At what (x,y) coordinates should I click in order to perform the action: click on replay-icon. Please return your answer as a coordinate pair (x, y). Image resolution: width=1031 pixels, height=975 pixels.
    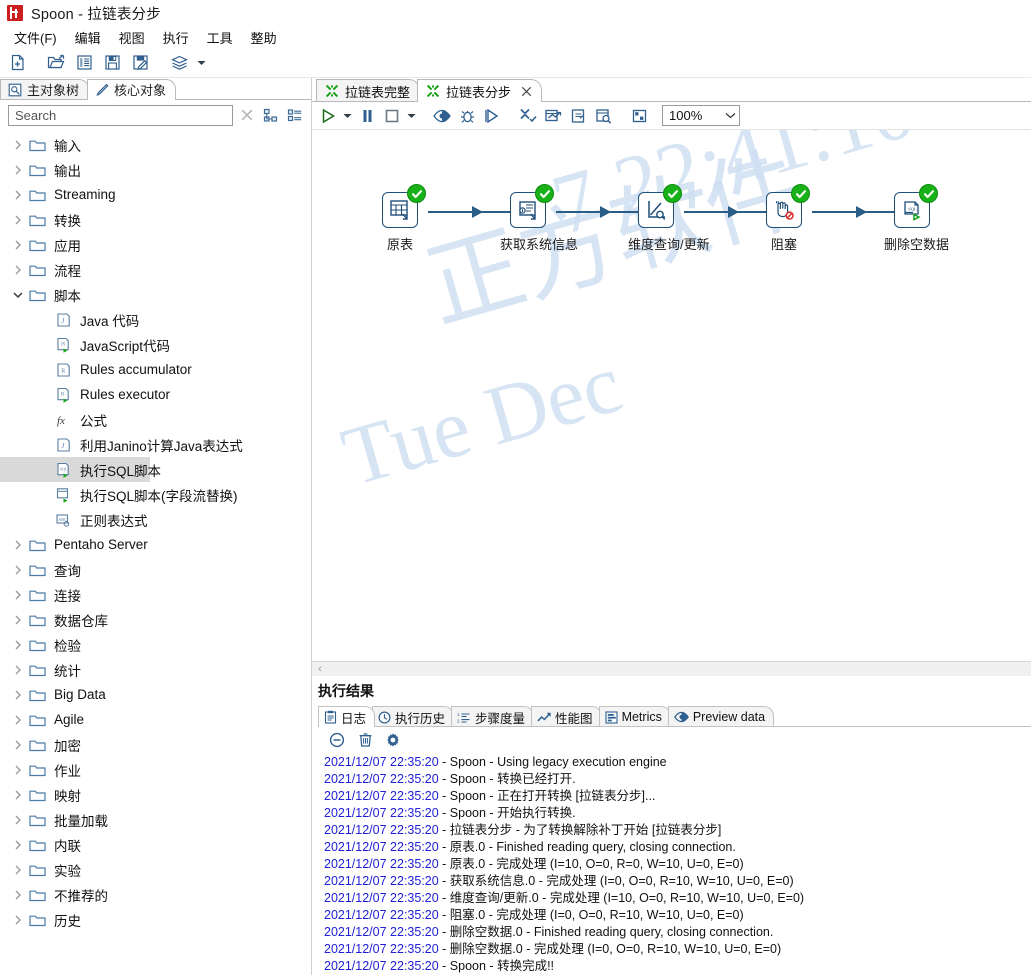
    Looking at the image, I should click on (492, 116).